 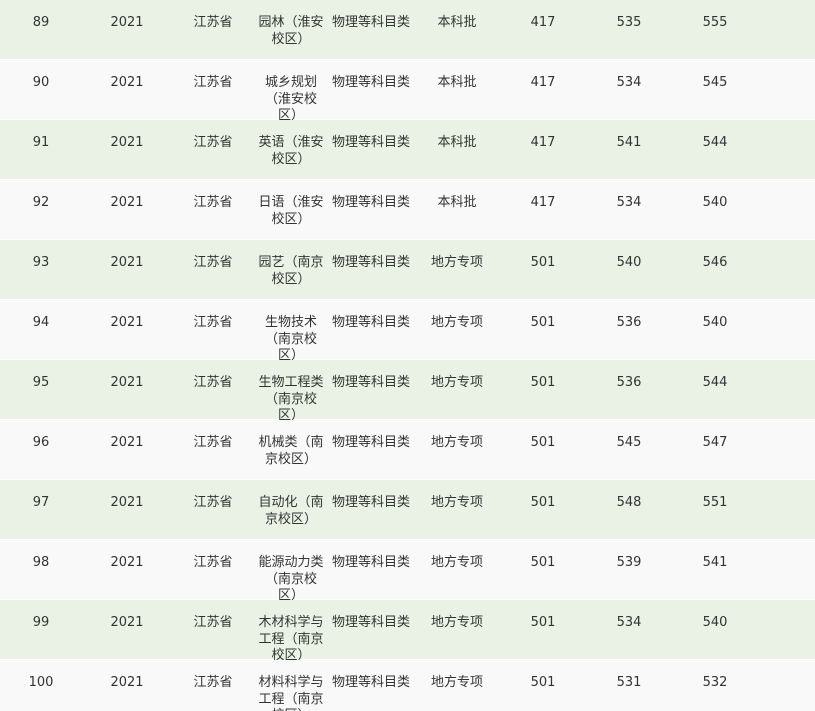 I want to click on cell-rank: 92, so click(x=41, y=202).